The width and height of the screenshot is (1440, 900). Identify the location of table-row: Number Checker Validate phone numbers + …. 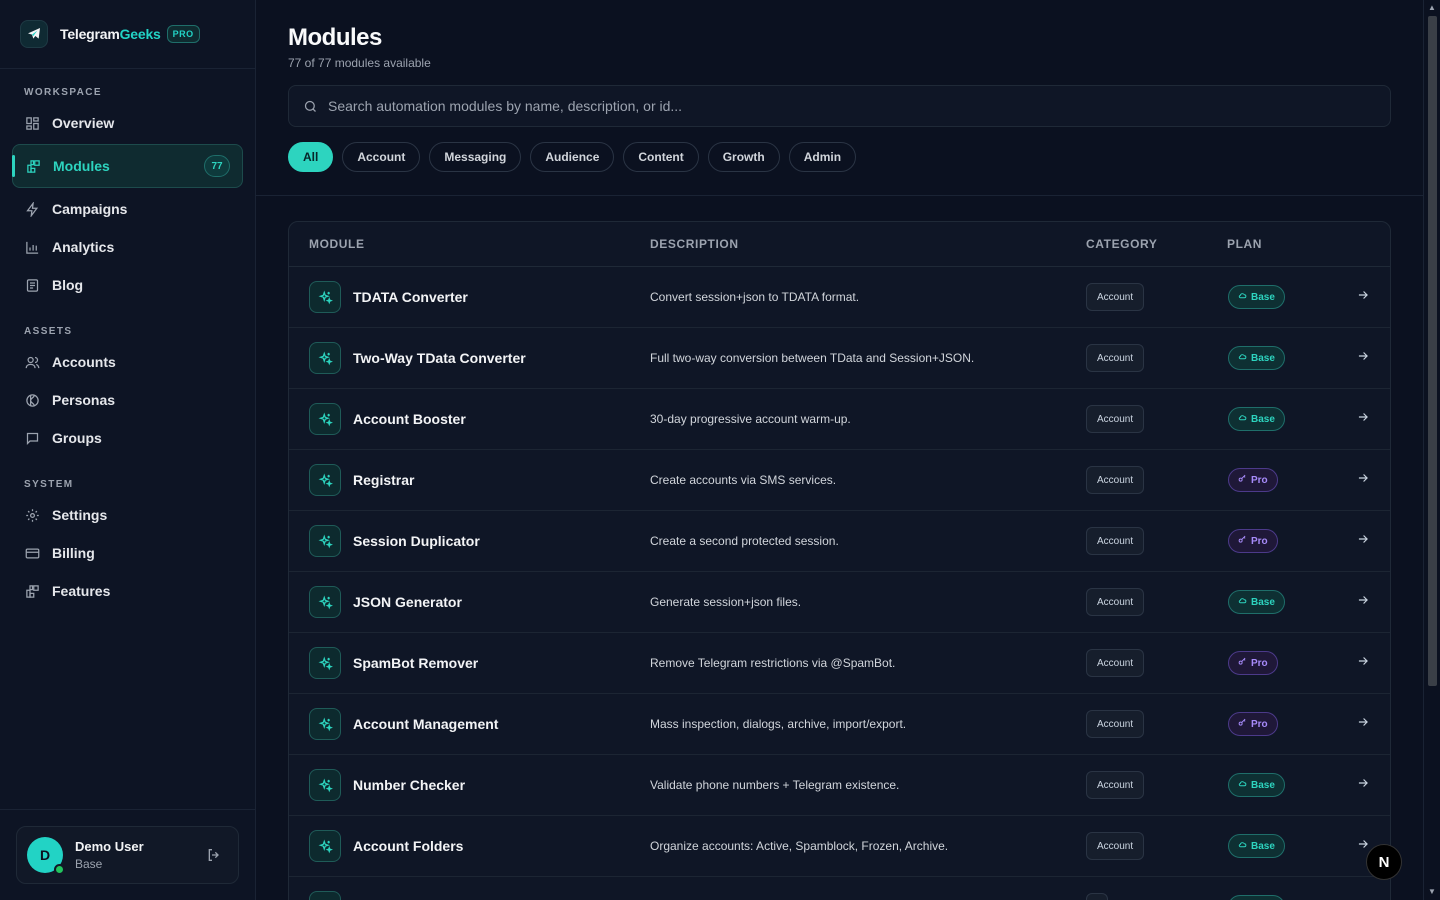
(839, 785).